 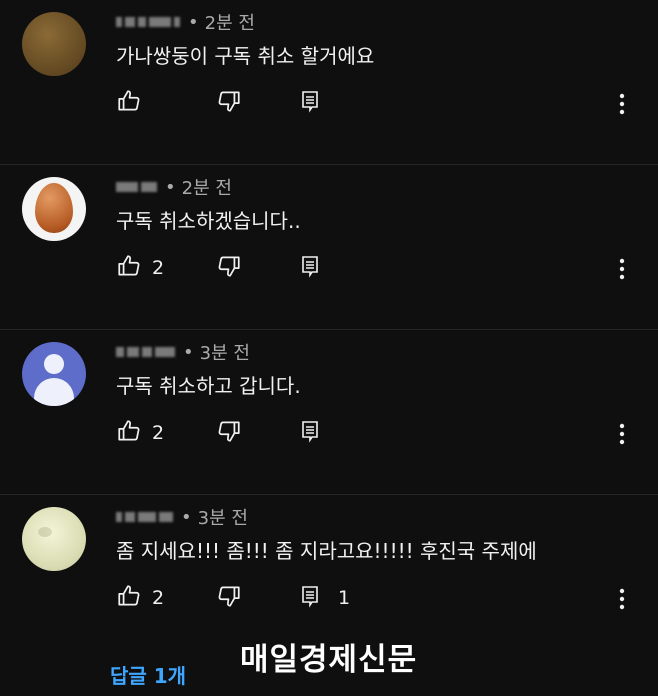 I want to click on like-button, so click(x=134, y=103).